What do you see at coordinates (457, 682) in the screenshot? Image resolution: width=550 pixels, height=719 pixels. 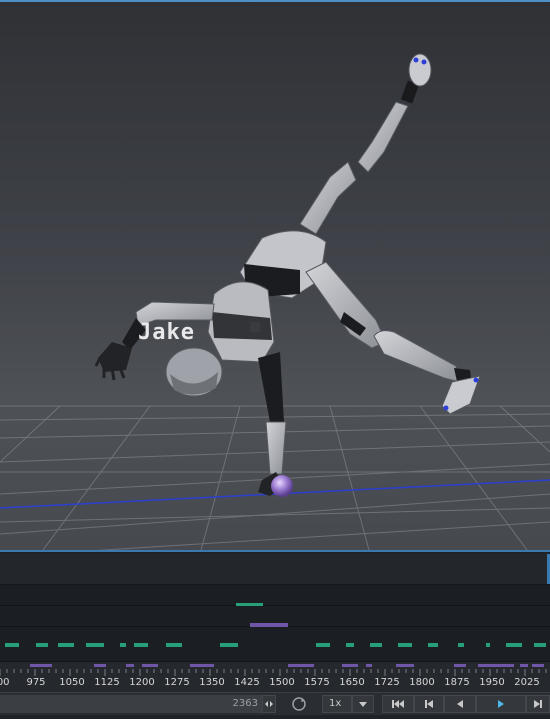 I see `ruler-tick-label: 1875` at bounding box center [457, 682].